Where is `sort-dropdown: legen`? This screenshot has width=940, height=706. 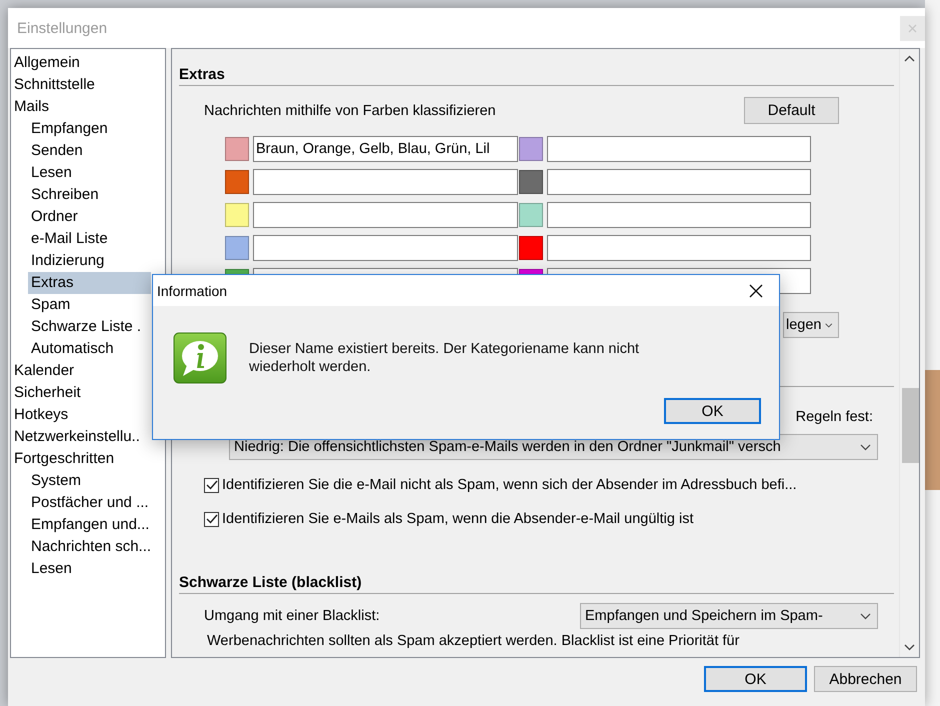
sort-dropdown: legen is located at coordinates (811, 325).